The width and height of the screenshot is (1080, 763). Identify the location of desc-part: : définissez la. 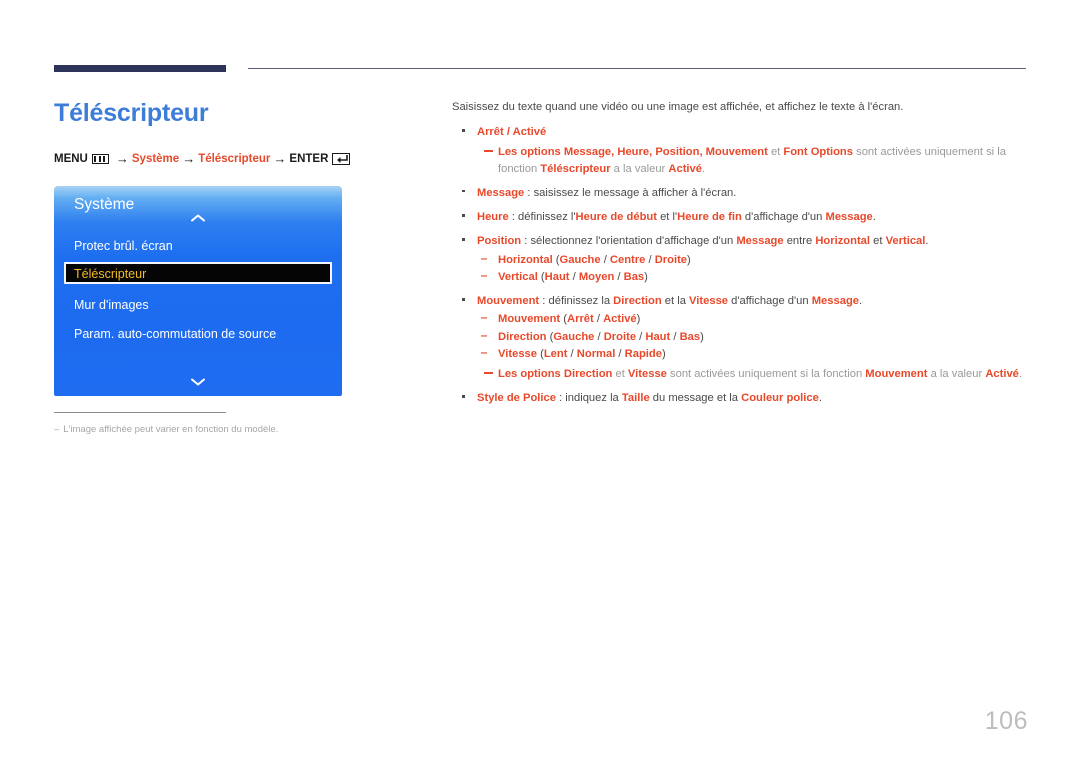
(576, 301).